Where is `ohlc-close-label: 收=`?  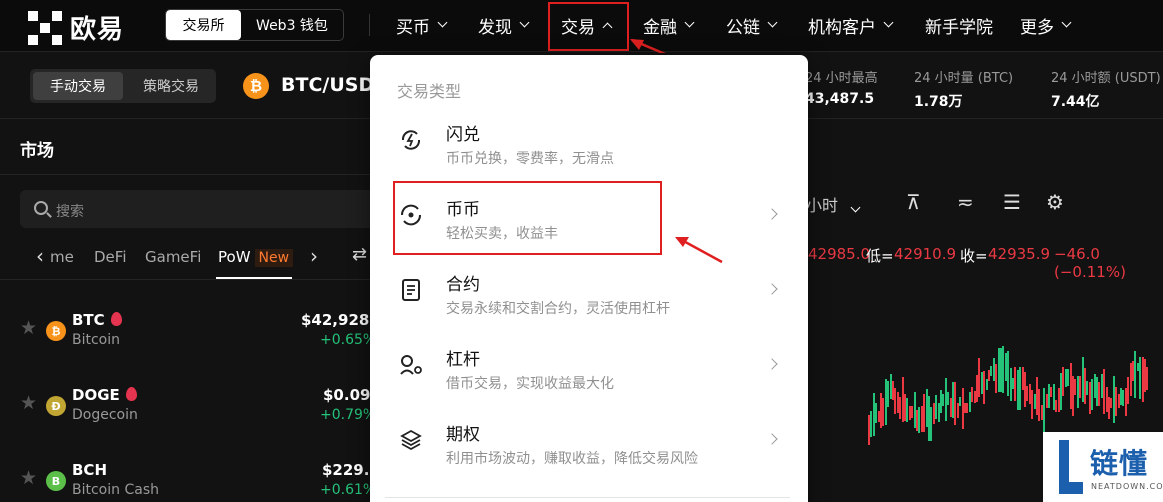 ohlc-close-label: 收= is located at coordinates (974, 256).